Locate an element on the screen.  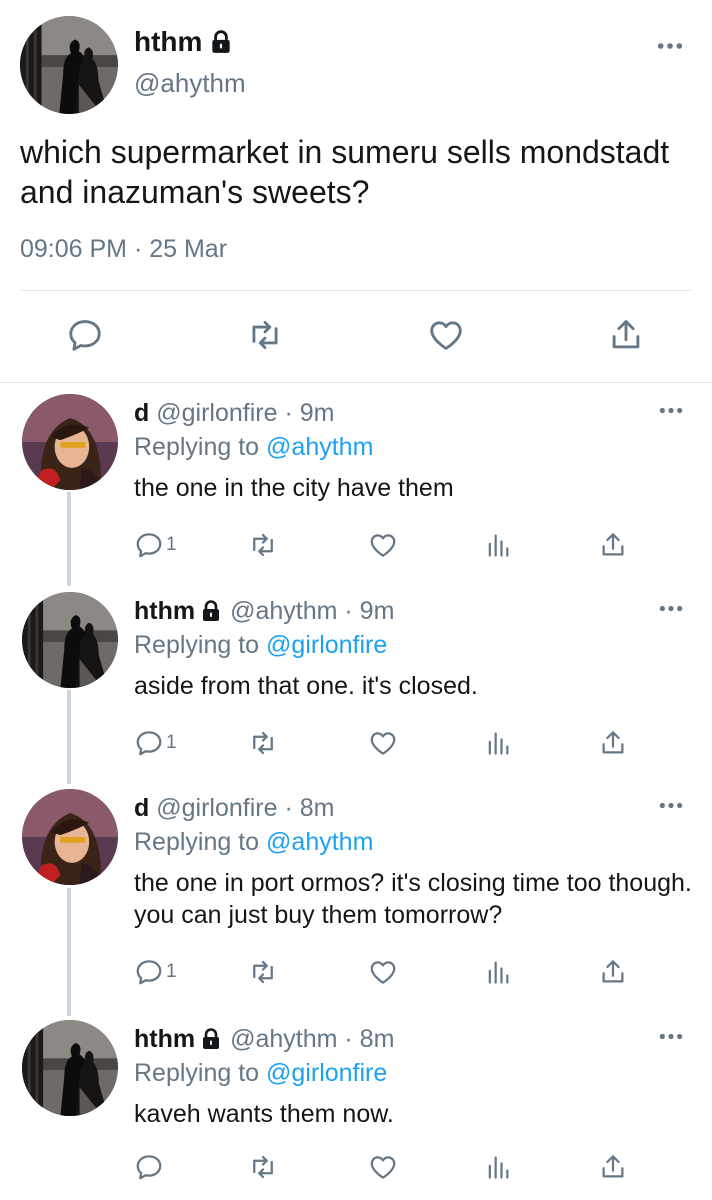
reply-text: aside from that one. it's closed. is located at coordinates (306, 686).